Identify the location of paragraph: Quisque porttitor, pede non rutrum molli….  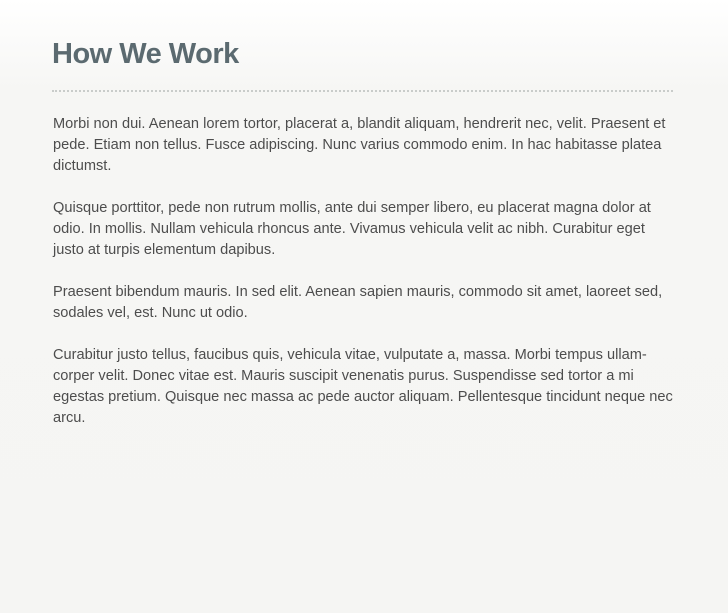
(352, 229).